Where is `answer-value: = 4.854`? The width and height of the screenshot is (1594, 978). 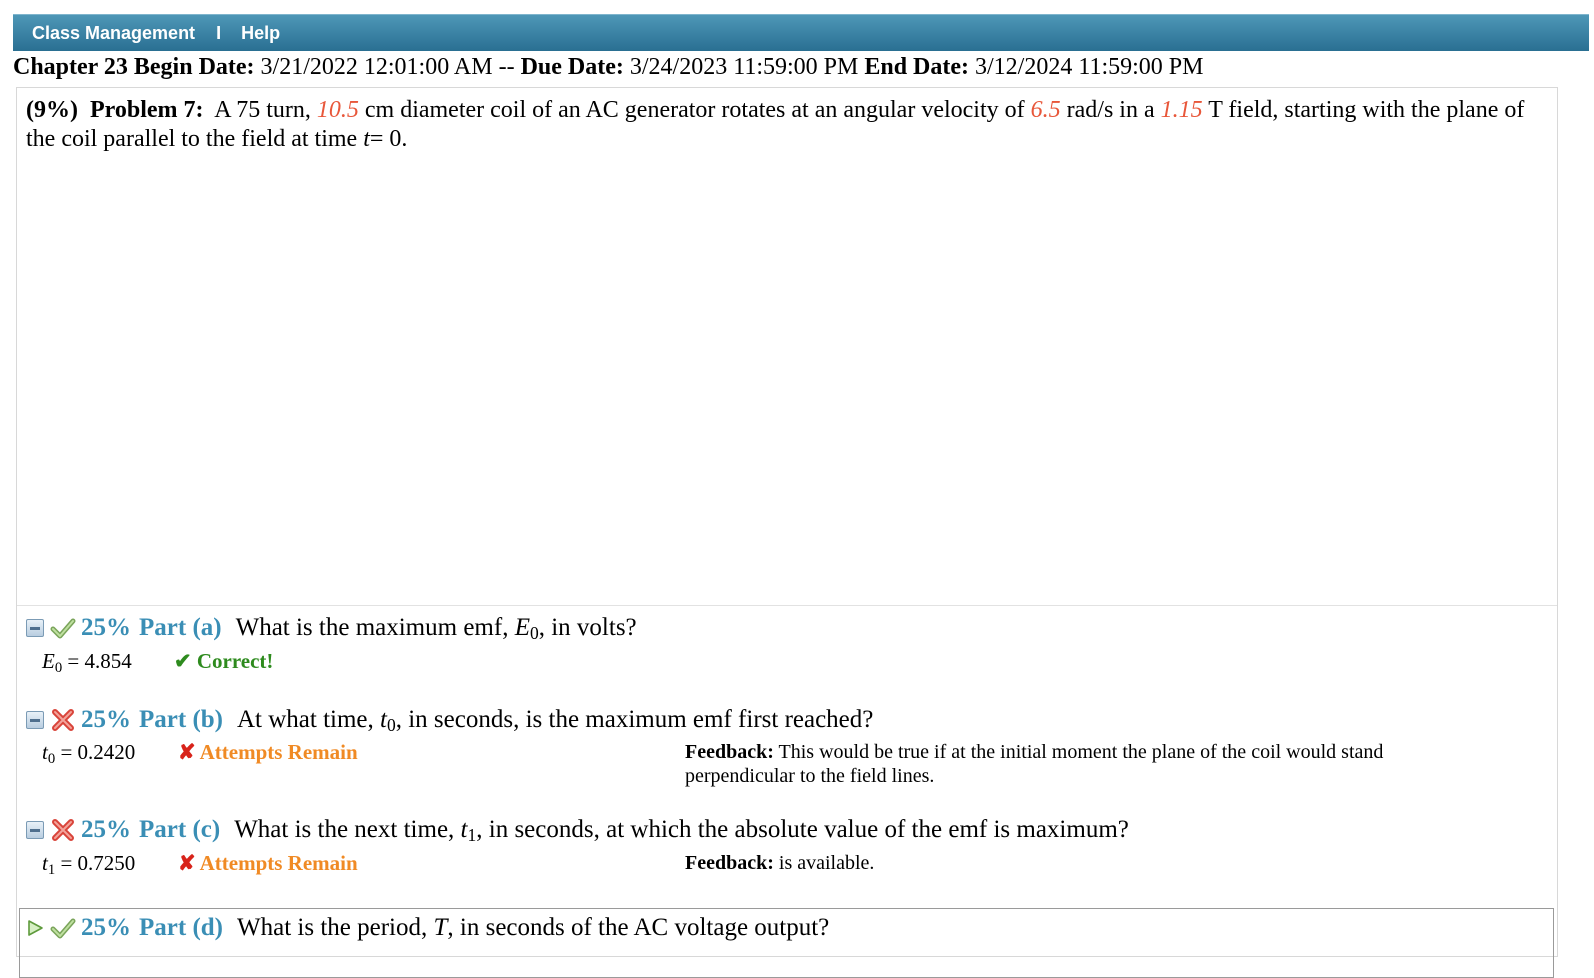 answer-value: = 4.854 is located at coordinates (99, 661).